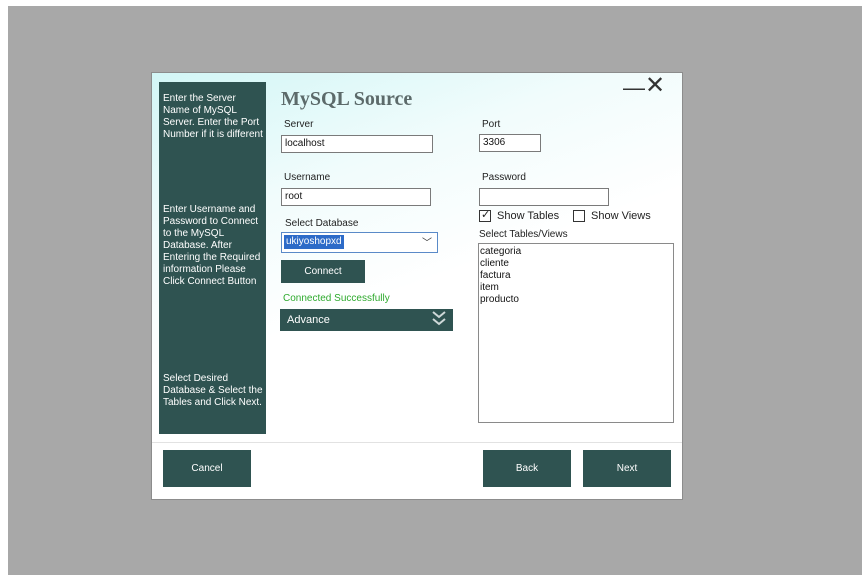 This screenshot has width=864, height=577. I want to click on connect-button: Connect, so click(323, 271).